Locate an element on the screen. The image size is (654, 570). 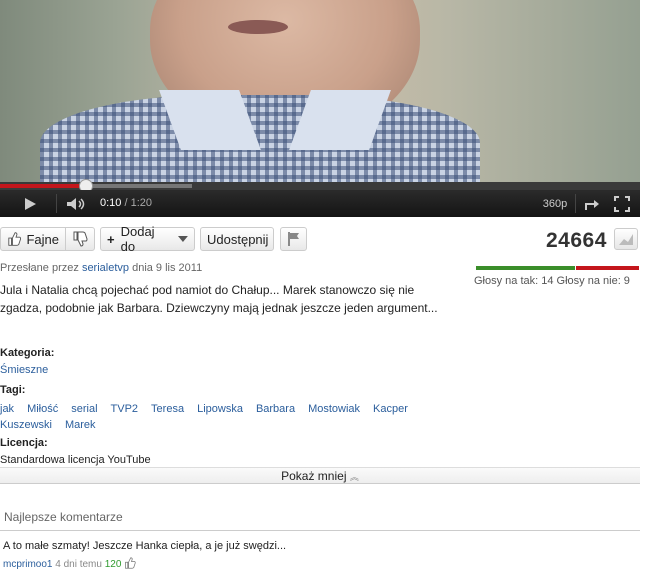
uploaded-prefix: Przesłane przez is located at coordinates (39, 268).